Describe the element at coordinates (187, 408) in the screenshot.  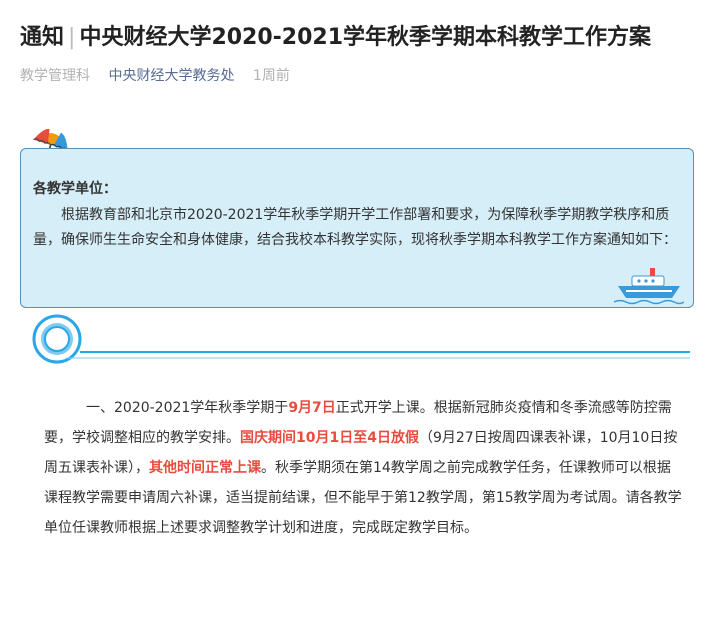
I see `para-text-1: 一、2020-2021学年秋季学期于` at that location.